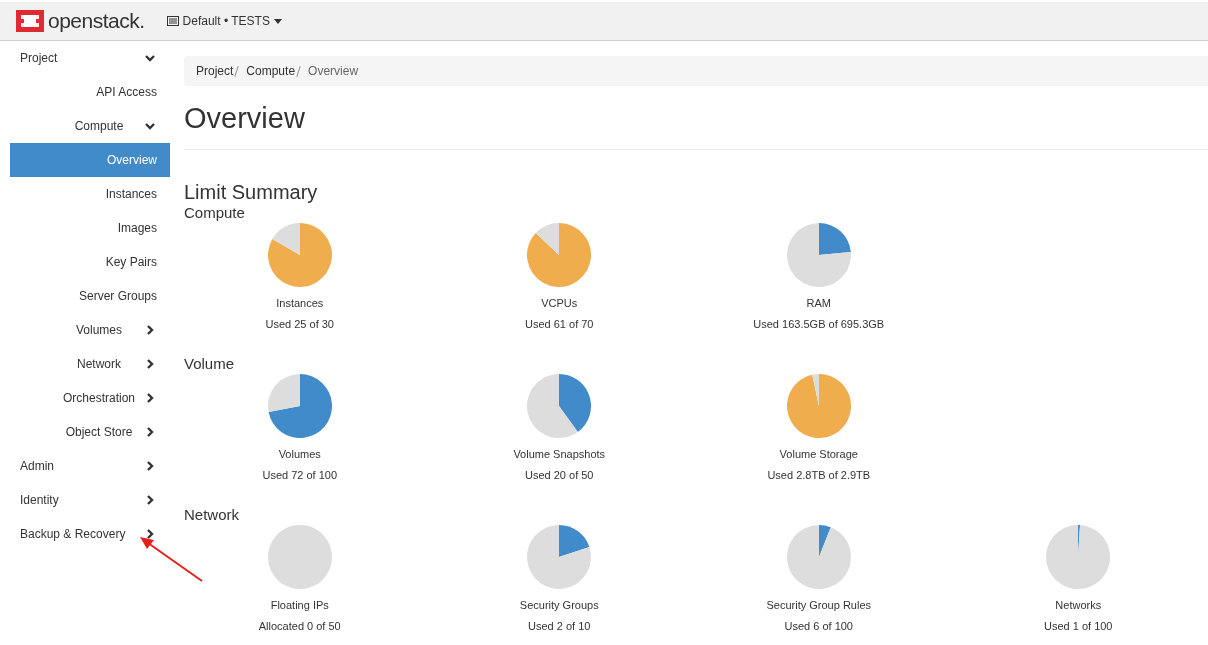  Describe the element at coordinates (245, 118) in the screenshot. I see `page-title: Overview` at that location.